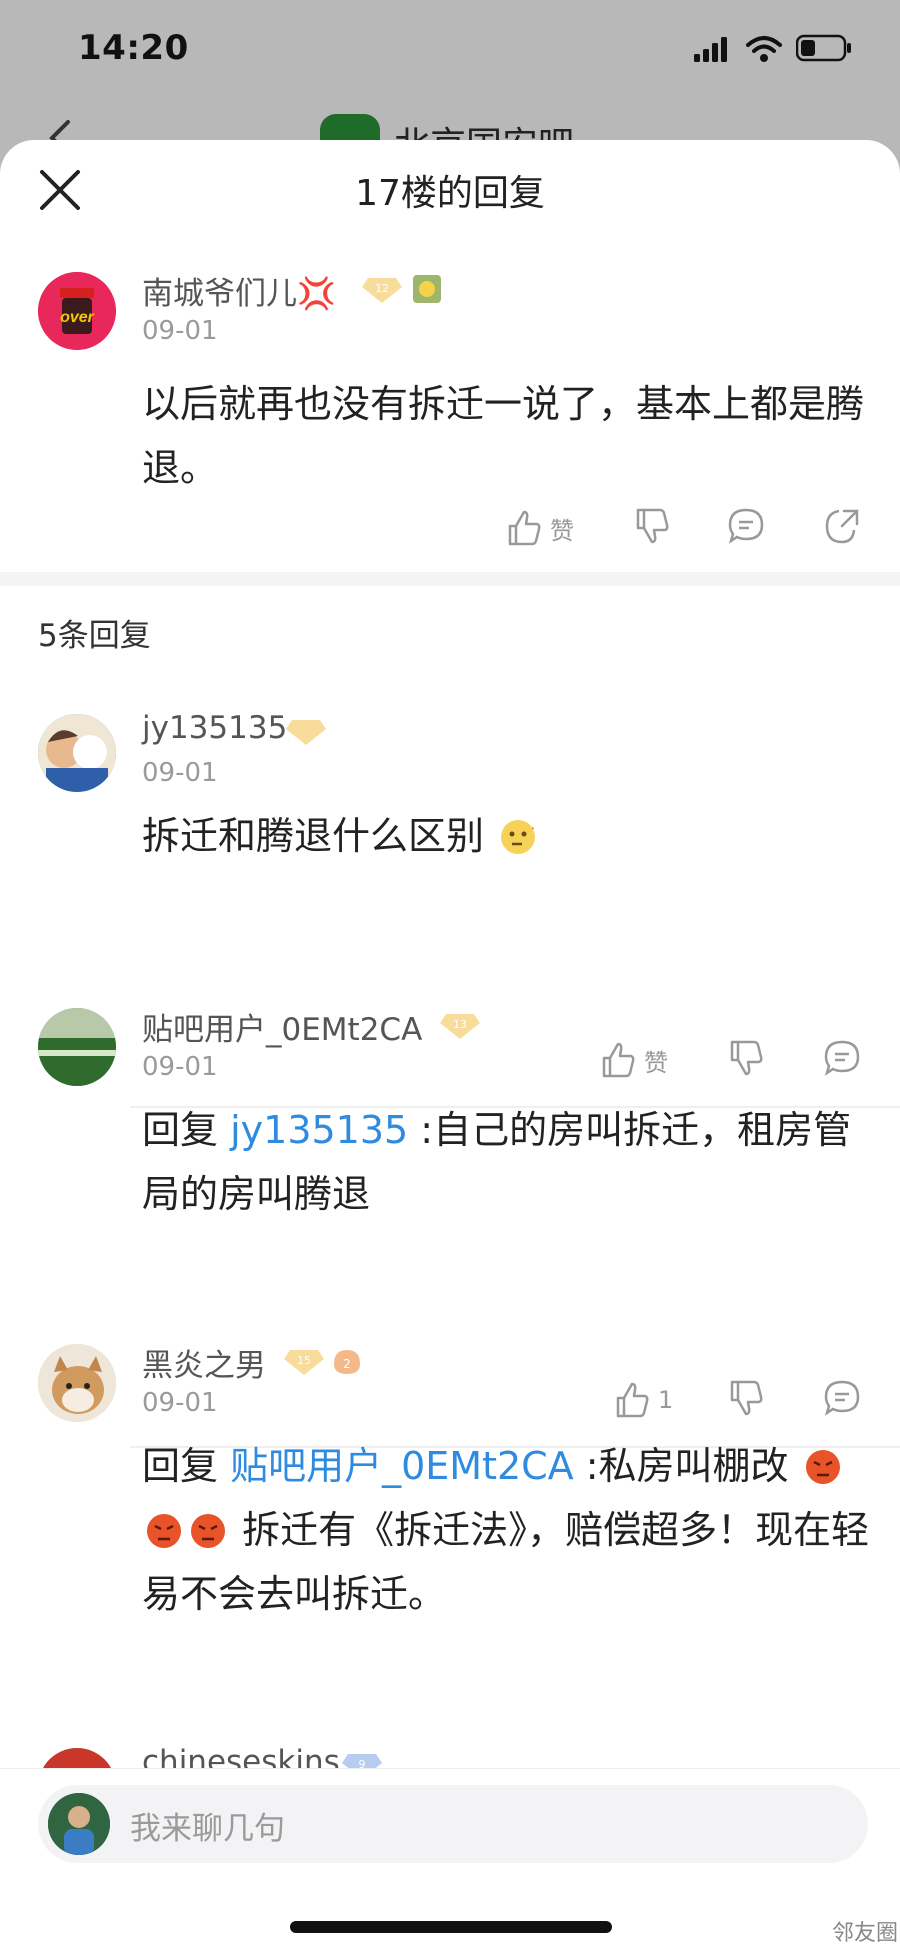  I want to click on level-badge-icon: 12, so click(382, 290).